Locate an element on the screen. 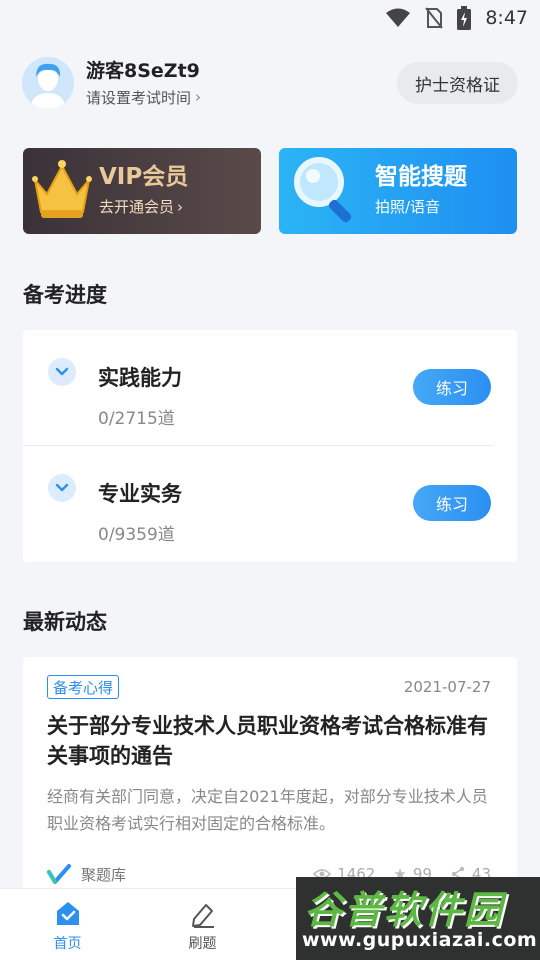 The height and width of the screenshot is (960, 540). avatar is located at coordinates (48, 83).